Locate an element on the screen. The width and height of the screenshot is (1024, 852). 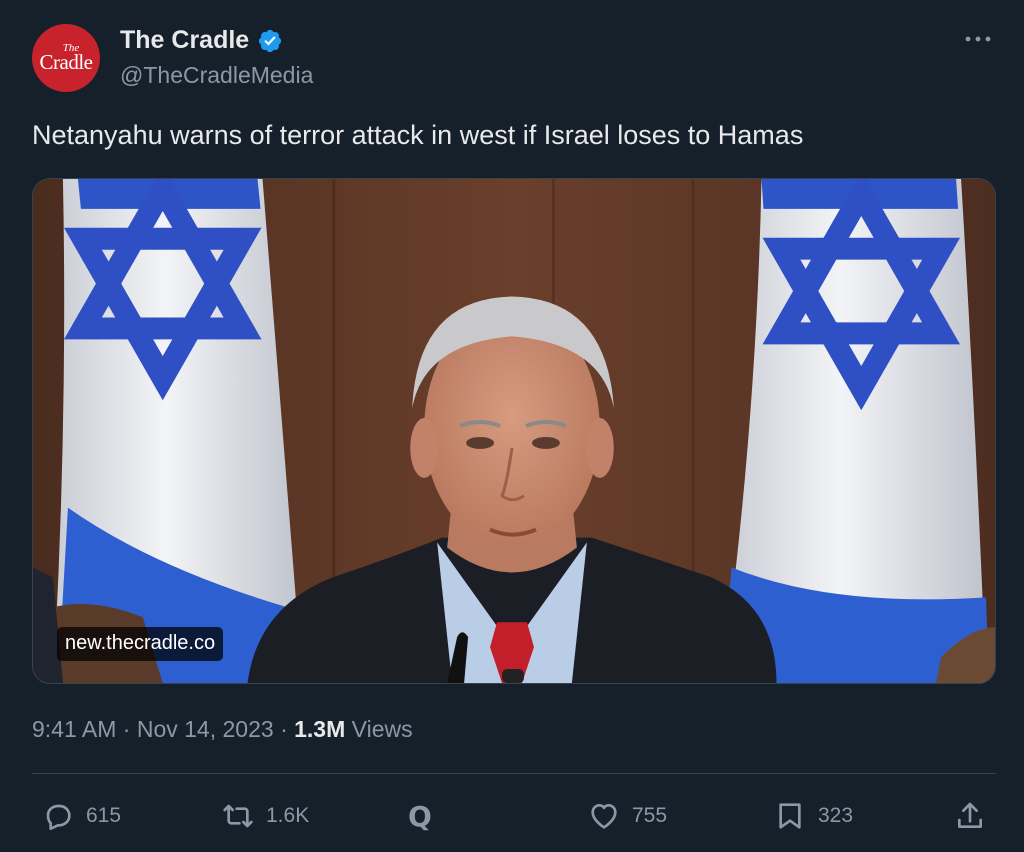
grok-icon: Q is located at coordinates (420, 816).